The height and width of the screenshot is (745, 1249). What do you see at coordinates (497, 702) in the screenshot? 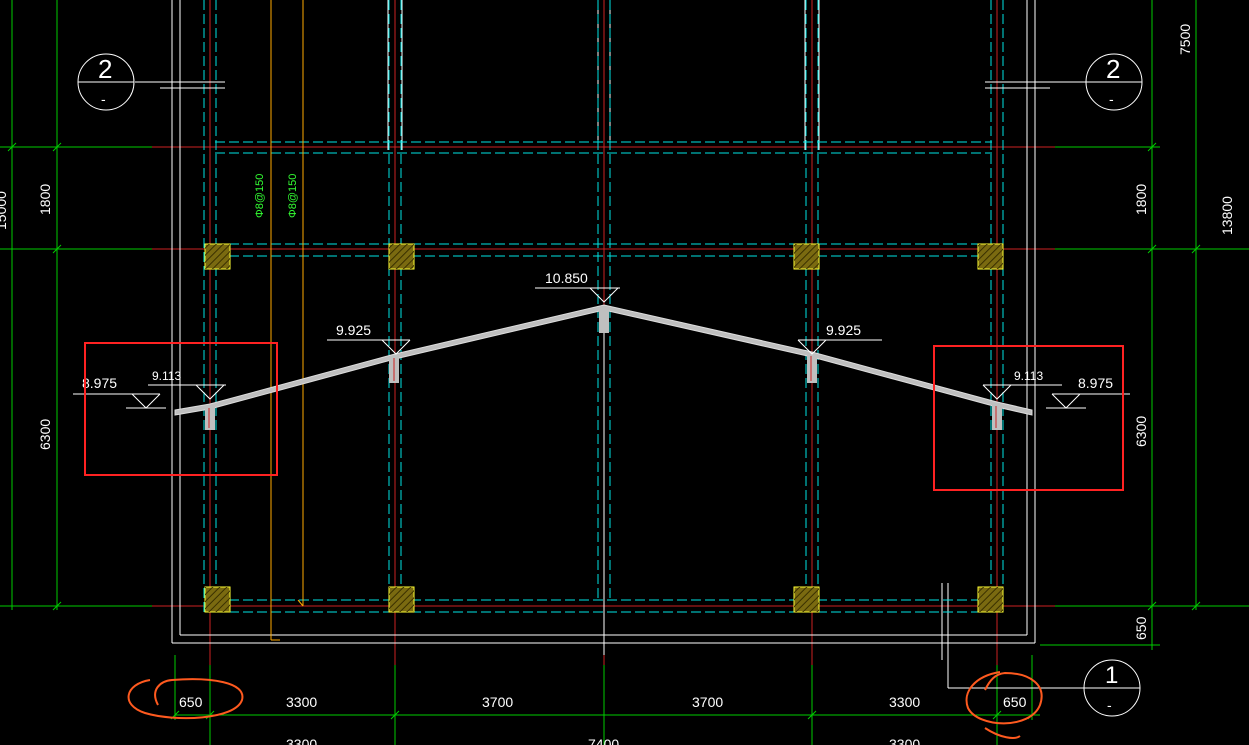
I see `dim-bottom-3700-left: 3700` at bounding box center [497, 702].